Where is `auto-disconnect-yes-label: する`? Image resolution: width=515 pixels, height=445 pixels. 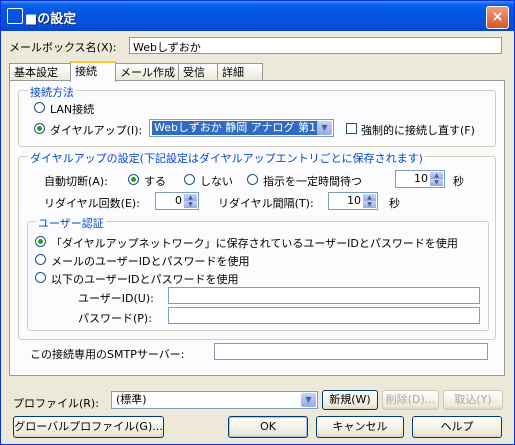 auto-disconnect-yes-label: する is located at coordinates (155, 181).